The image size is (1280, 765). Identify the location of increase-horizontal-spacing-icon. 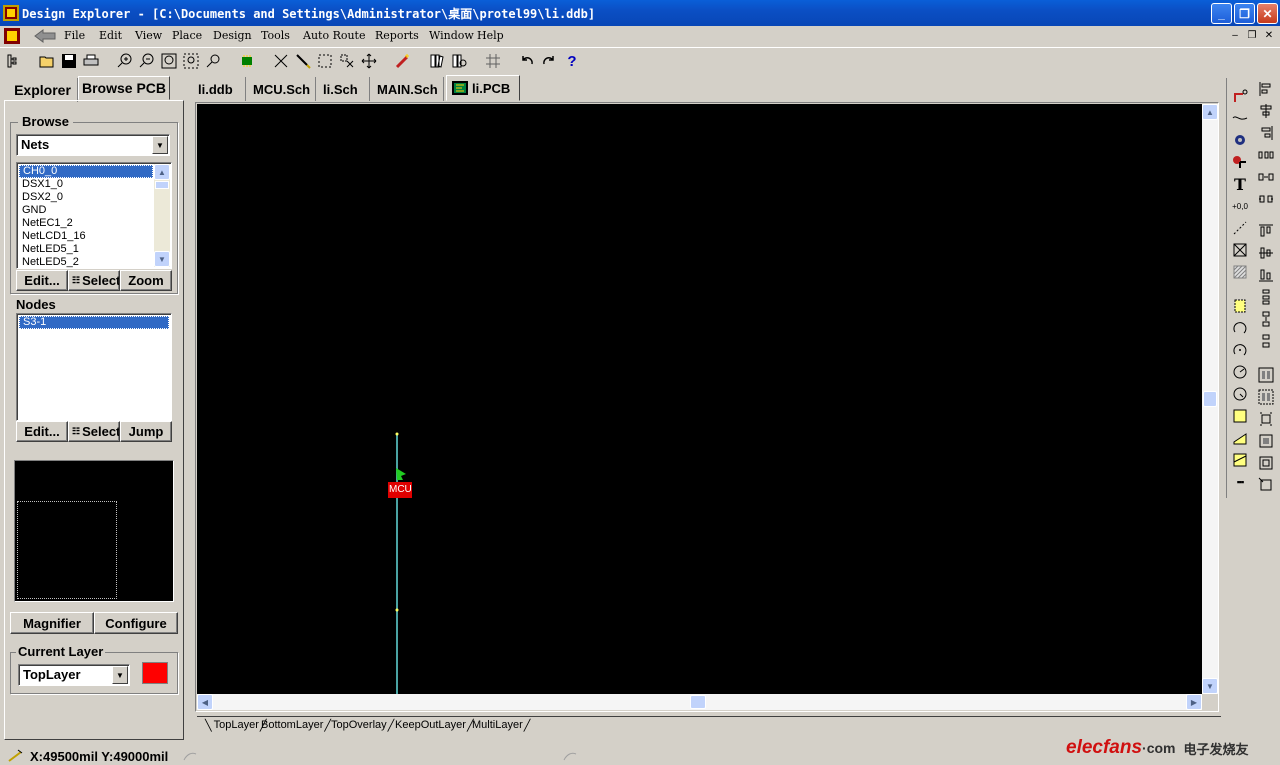
(1266, 177).